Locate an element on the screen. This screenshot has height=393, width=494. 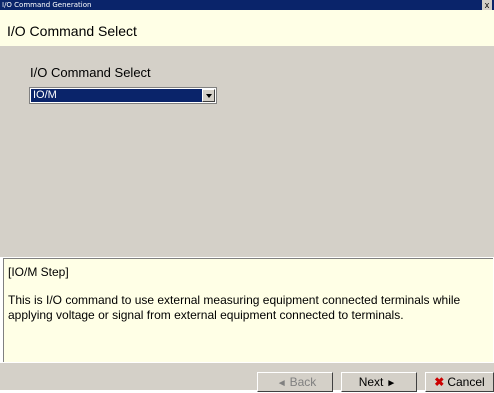
cancel-x-icon: ✖ is located at coordinates (439, 382).